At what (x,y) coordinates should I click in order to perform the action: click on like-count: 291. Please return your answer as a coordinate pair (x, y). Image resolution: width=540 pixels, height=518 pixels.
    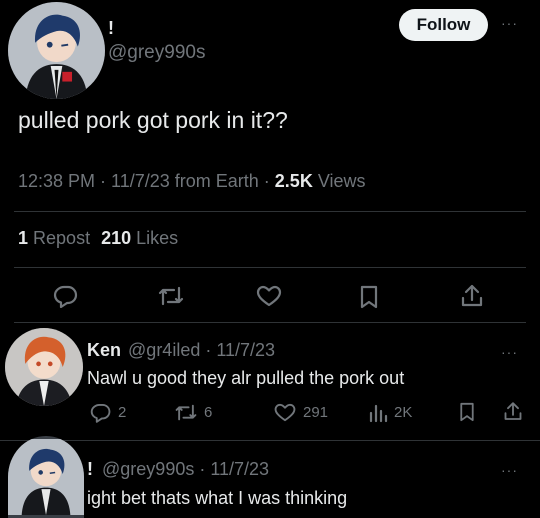
    Looking at the image, I should click on (316, 412).